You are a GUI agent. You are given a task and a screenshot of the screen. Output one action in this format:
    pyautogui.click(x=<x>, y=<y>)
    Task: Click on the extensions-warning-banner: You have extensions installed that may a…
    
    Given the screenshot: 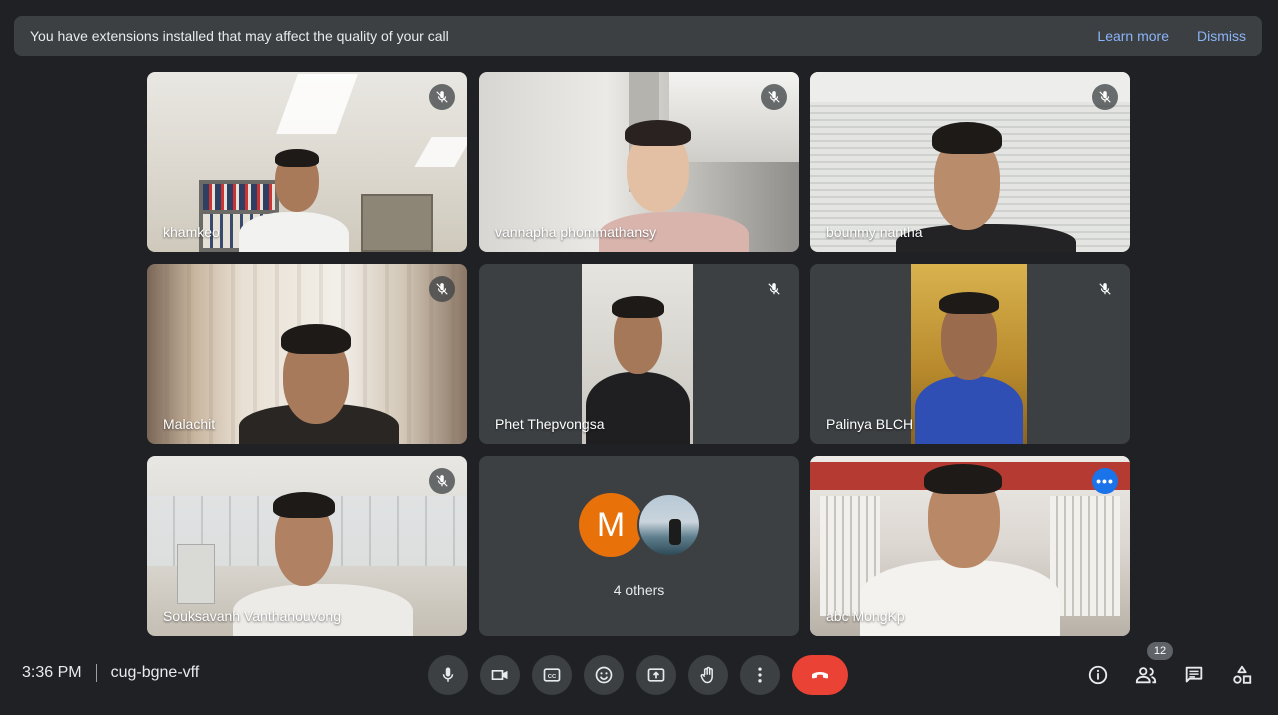 What is the action you would take?
    pyautogui.click(x=638, y=36)
    